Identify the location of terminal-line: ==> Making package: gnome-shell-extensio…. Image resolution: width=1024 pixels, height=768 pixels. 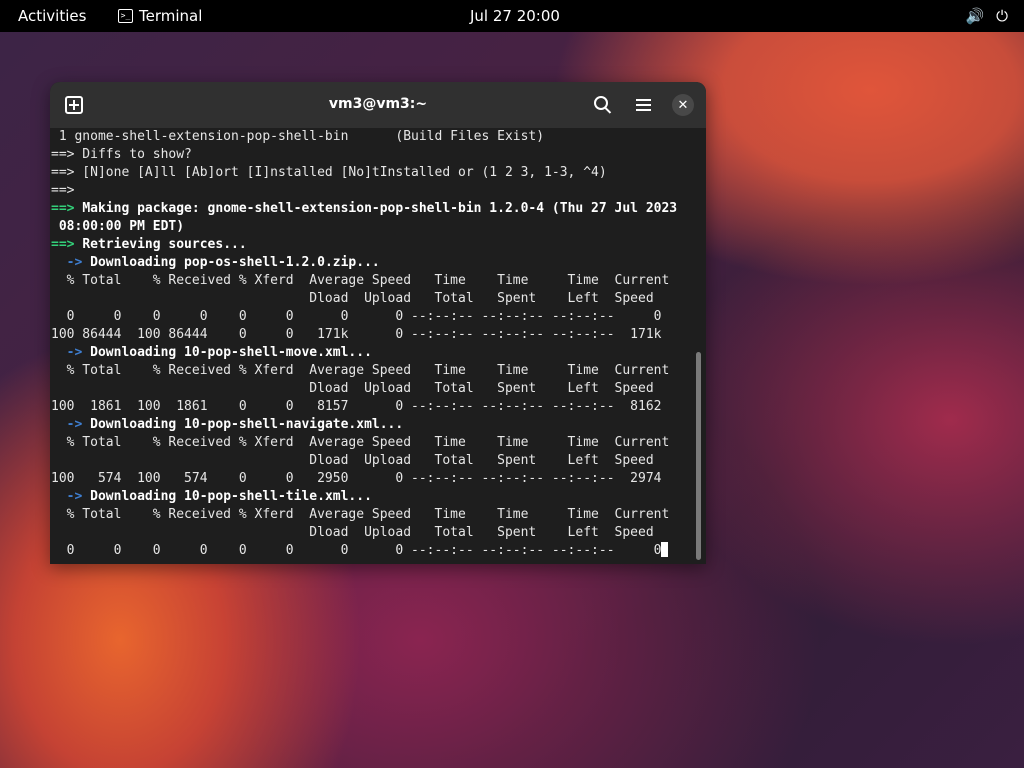
(375, 209).